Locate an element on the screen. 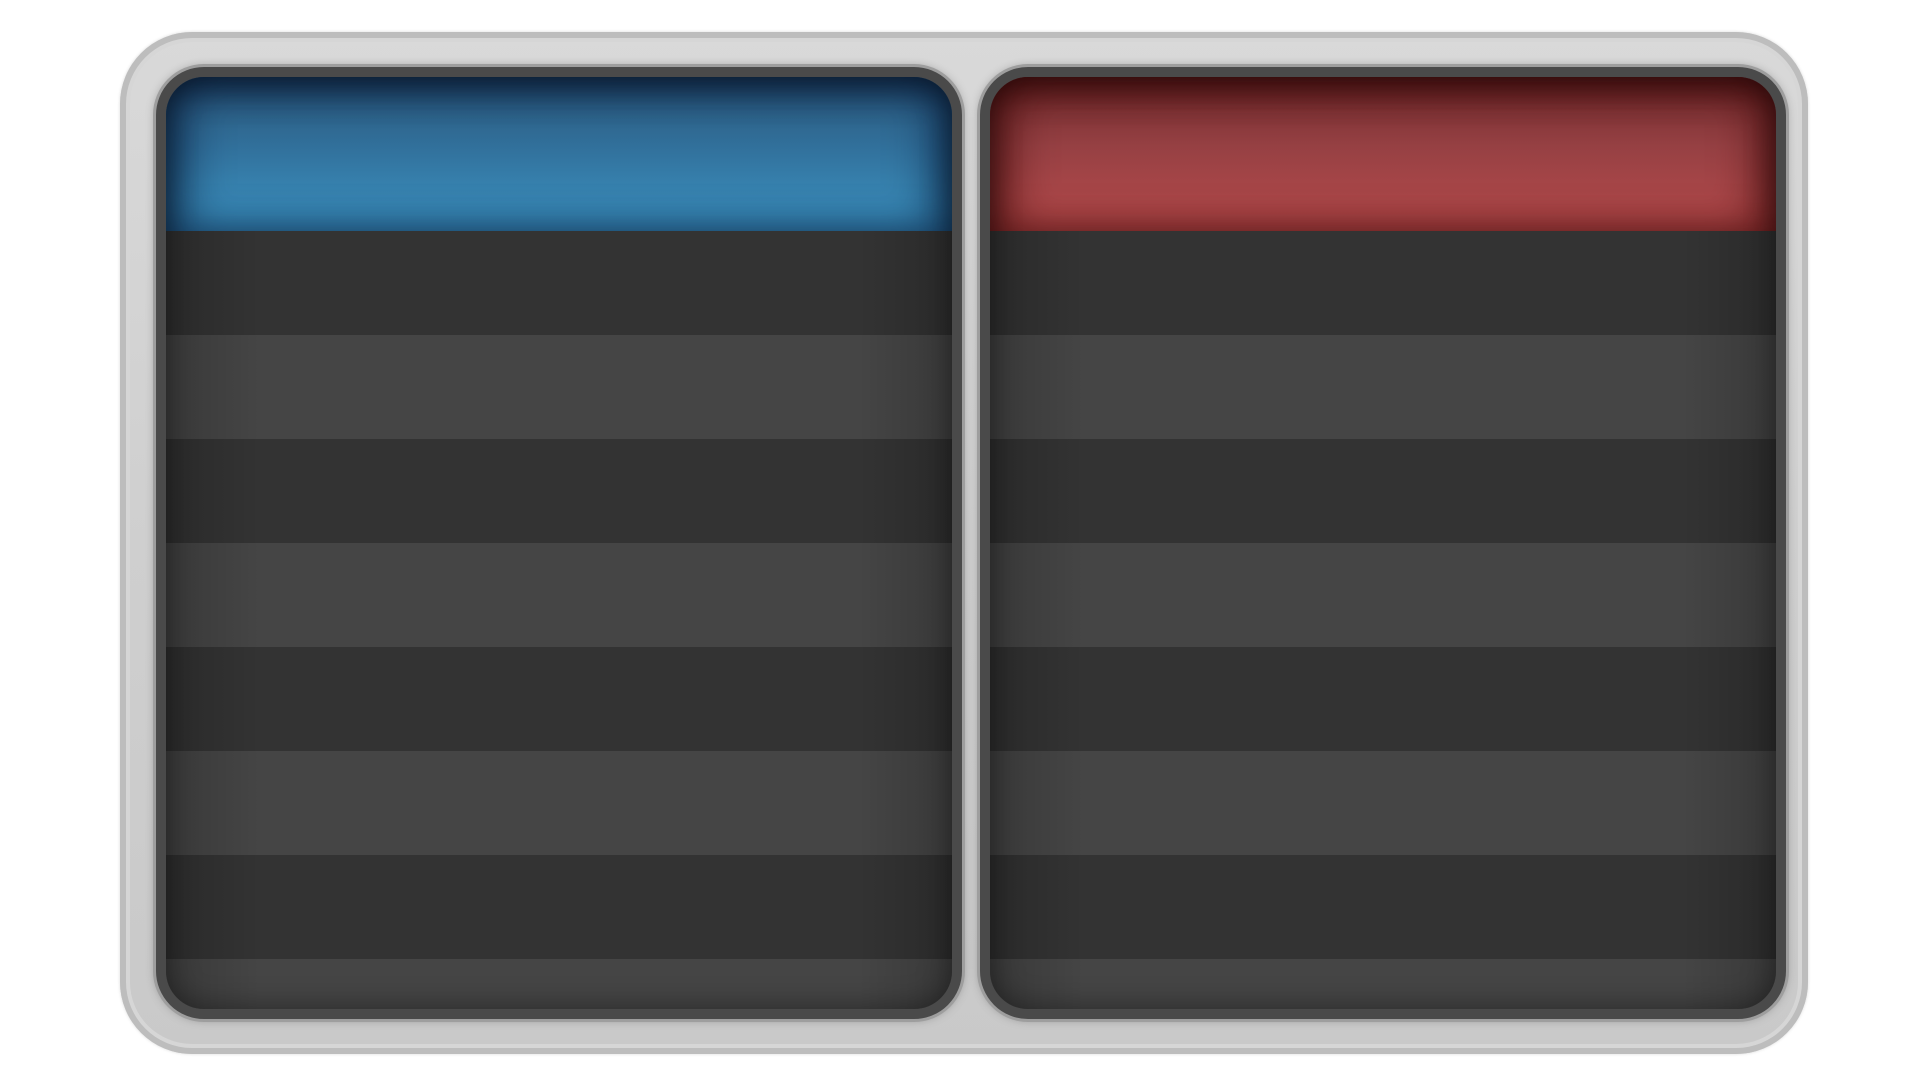  left-panel-header is located at coordinates (559, 154).